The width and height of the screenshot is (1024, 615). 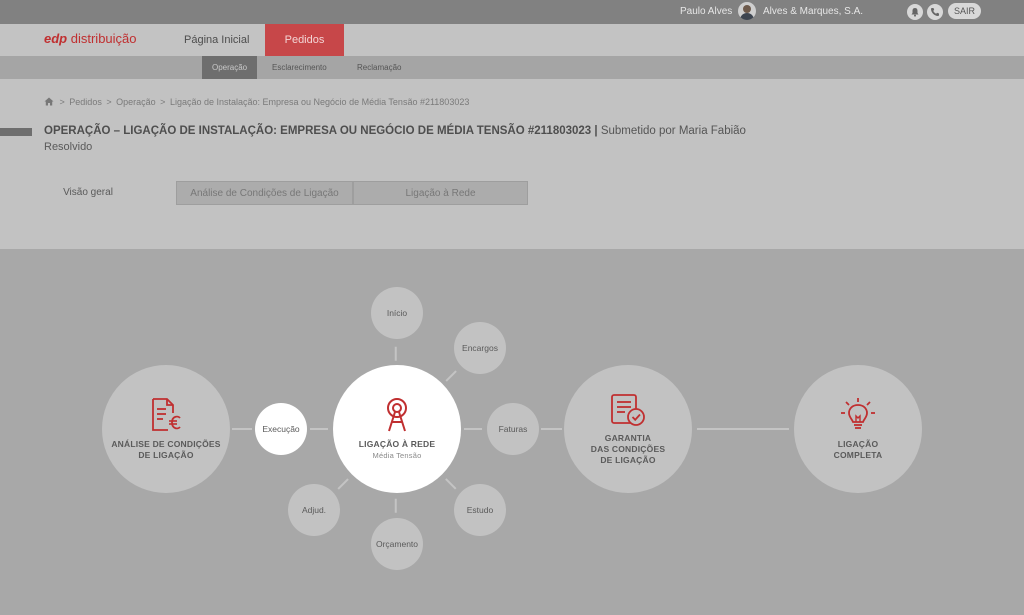 I want to click on stage-garantia-condicoes: GARANTIA DAS CONDIÇÕES DE LIGAÇÃO, so click(x=628, y=429).